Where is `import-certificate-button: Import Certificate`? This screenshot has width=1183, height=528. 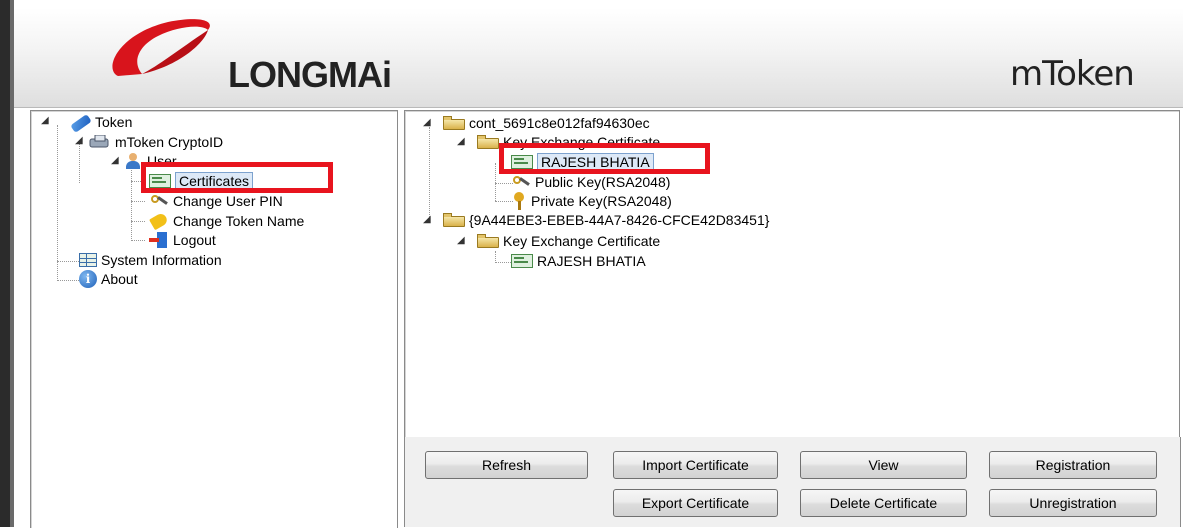 import-certificate-button: Import Certificate is located at coordinates (695, 465).